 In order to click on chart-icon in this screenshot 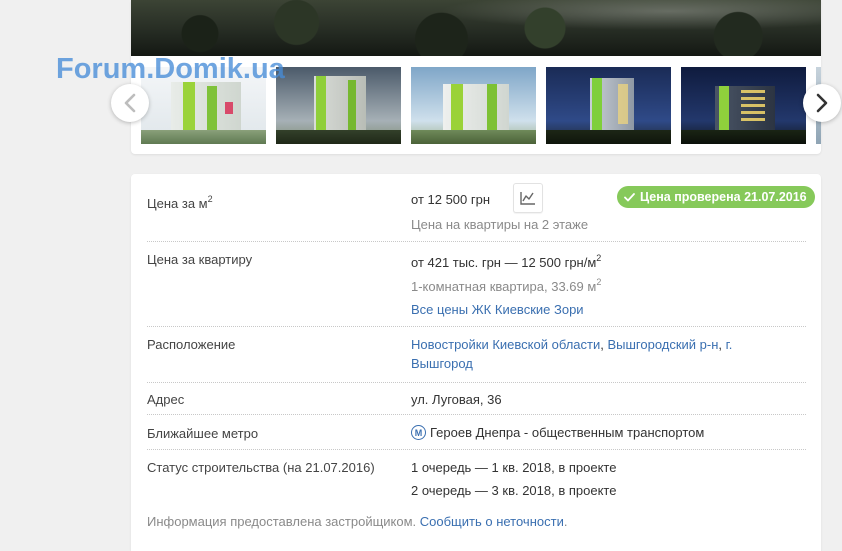, I will do `click(527, 198)`.